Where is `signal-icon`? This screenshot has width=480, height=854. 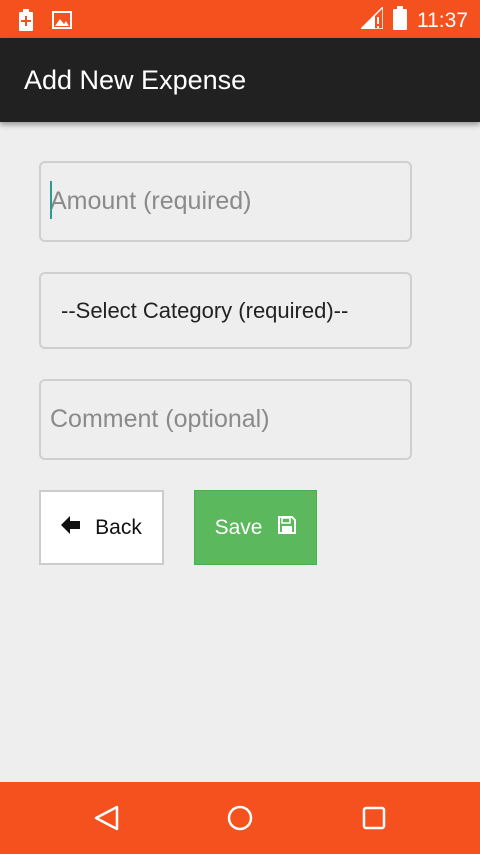 signal-icon is located at coordinates (371, 19).